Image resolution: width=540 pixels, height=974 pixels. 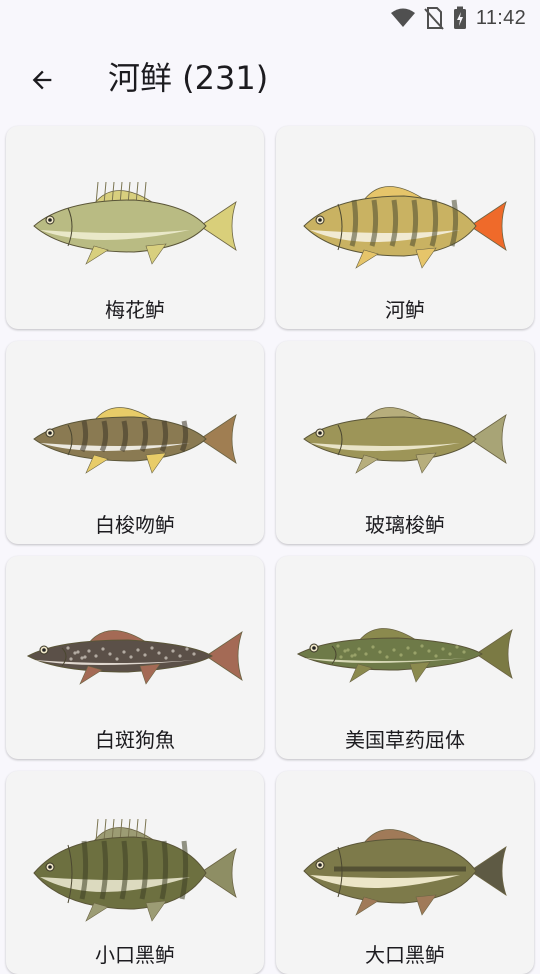 I want to click on fish-card: 白梭吻鲈, so click(x=135, y=442).